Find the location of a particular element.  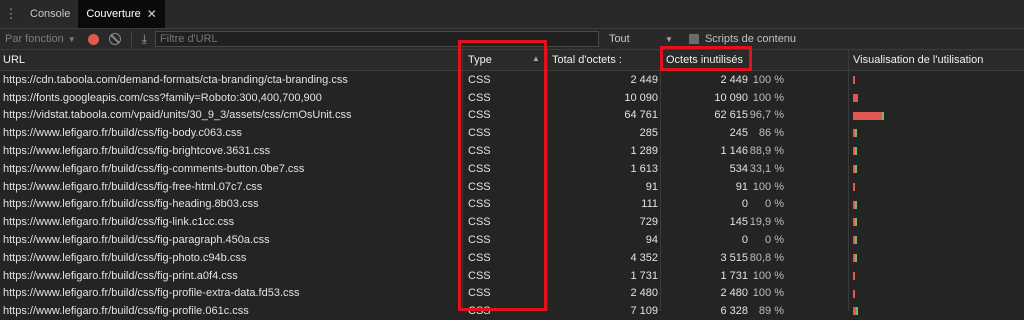

row-unused: 2 449 100 % is located at coordinates (755, 80).